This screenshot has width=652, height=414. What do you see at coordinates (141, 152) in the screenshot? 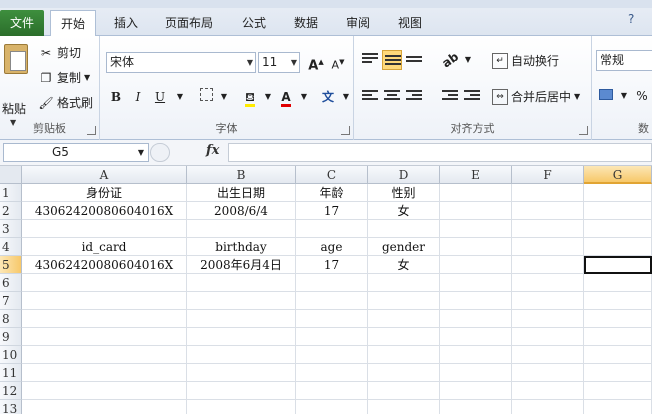
I see `chevron-down-icon: ▼` at bounding box center [141, 152].